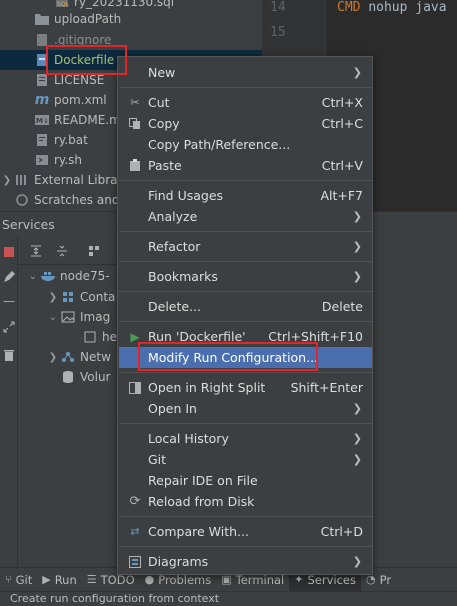  What do you see at coordinates (22, 180) in the screenshot?
I see `library-icon` at bounding box center [22, 180].